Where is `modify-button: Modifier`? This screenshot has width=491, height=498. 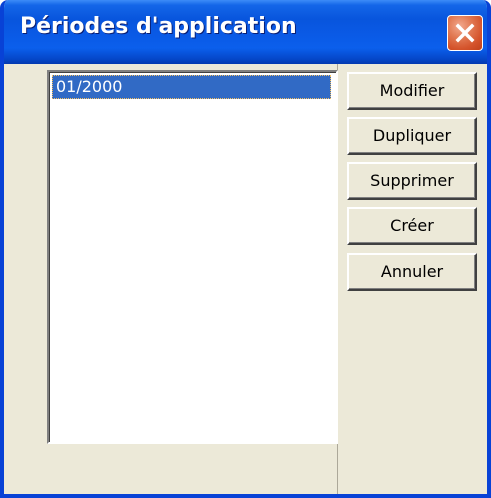 modify-button: Modifier is located at coordinates (412, 91).